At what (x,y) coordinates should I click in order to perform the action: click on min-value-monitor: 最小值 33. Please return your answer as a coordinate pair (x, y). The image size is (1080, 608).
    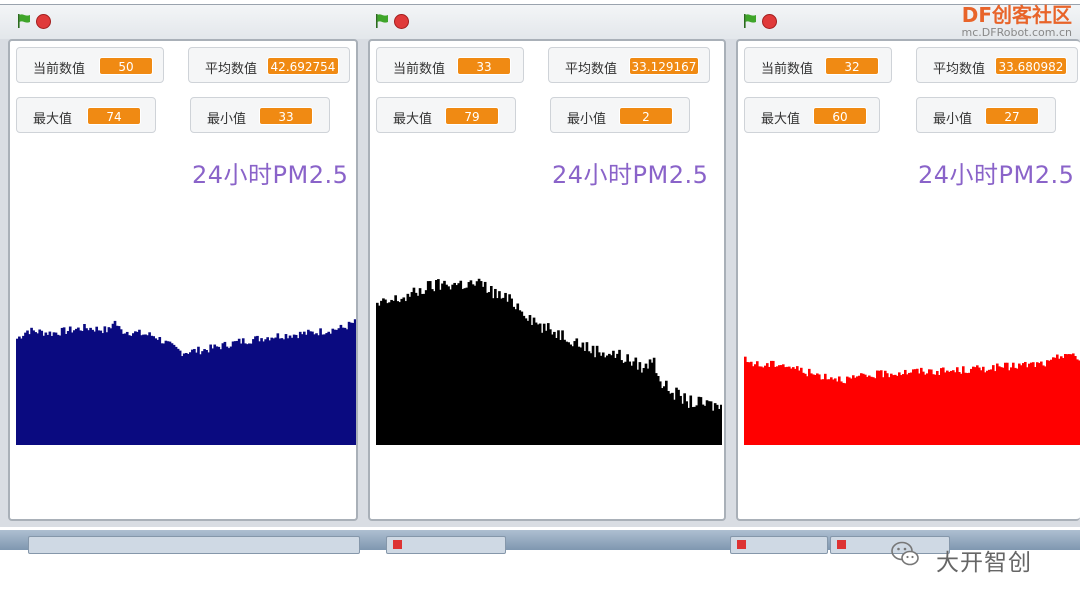
    Looking at the image, I should click on (260, 115).